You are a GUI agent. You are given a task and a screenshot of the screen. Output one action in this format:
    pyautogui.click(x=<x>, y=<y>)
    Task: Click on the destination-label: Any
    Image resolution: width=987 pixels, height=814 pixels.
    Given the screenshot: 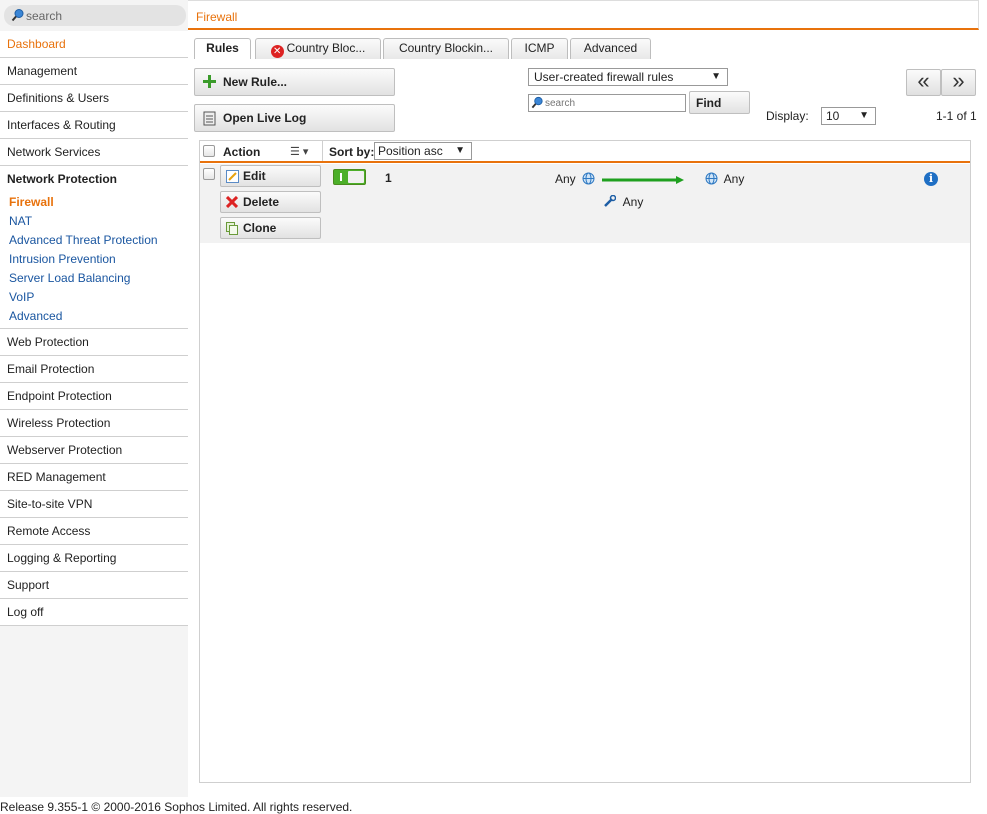 What is the action you would take?
    pyautogui.click(x=734, y=179)
    